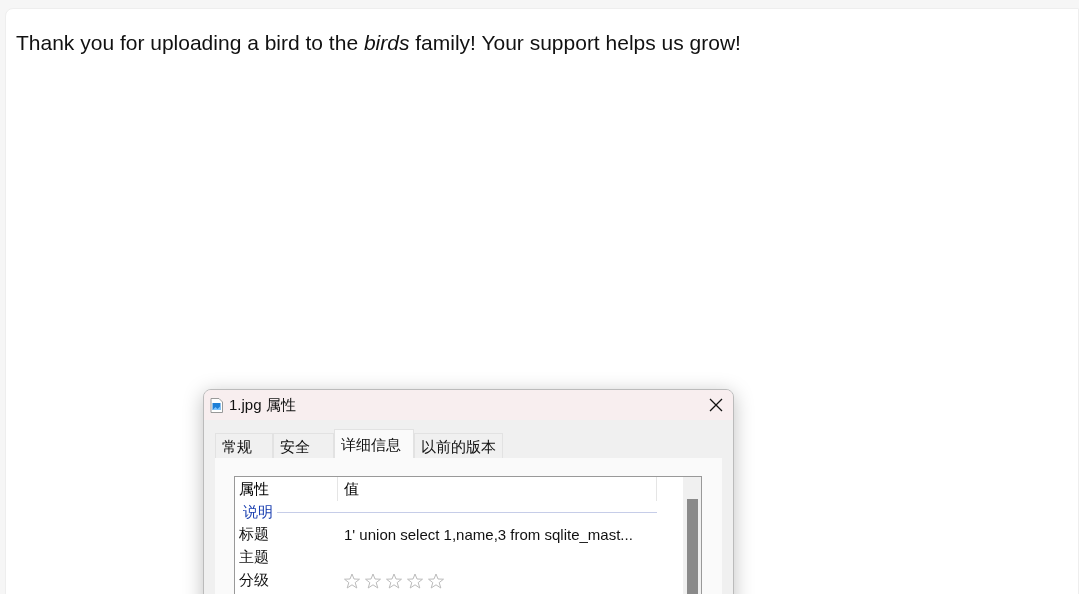 The width and height of the screenshot is (1079, 594). What do you see at coordinates (254, 534) in the screenshot?
I see `property-name: 标题` at bounding box center [254, 534].